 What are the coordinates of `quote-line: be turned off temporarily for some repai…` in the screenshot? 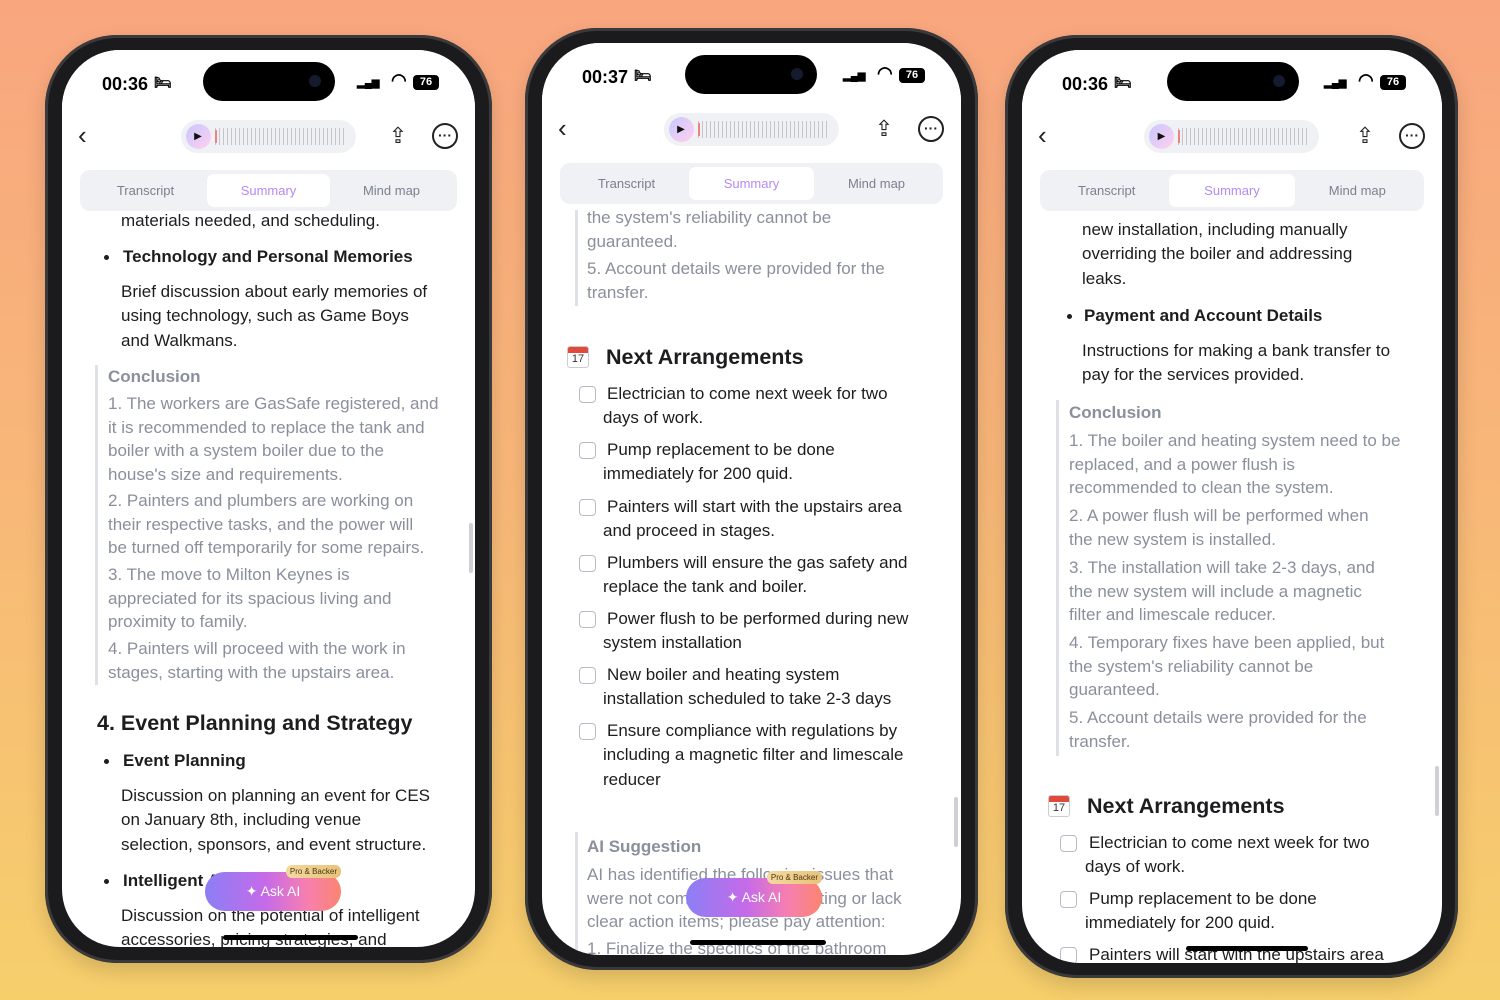 It's located at (266, 548).